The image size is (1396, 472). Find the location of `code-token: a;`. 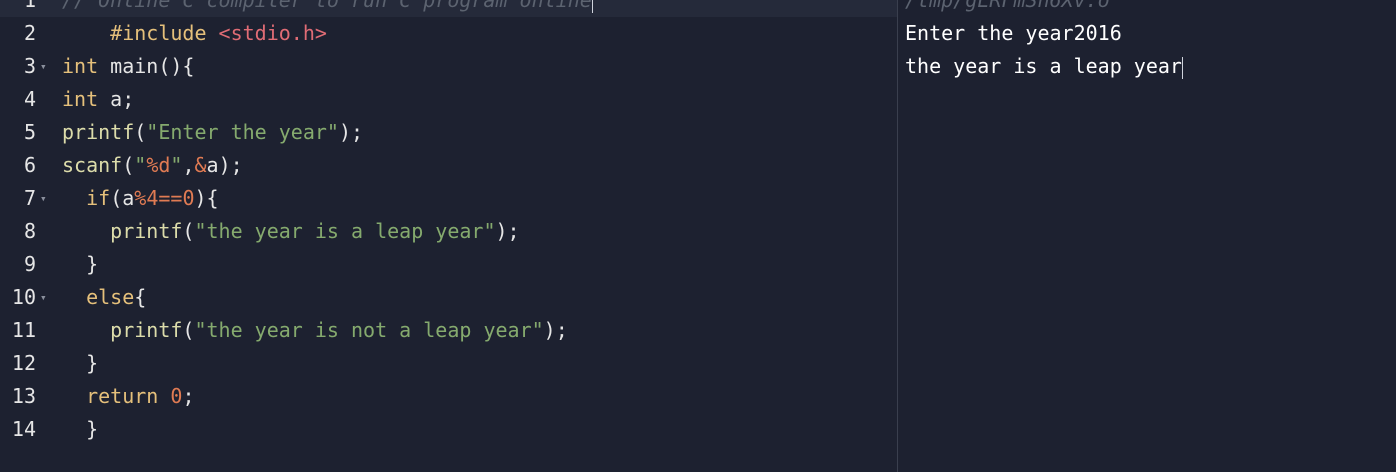

code-token: a; is located at coordinates (116, 99).